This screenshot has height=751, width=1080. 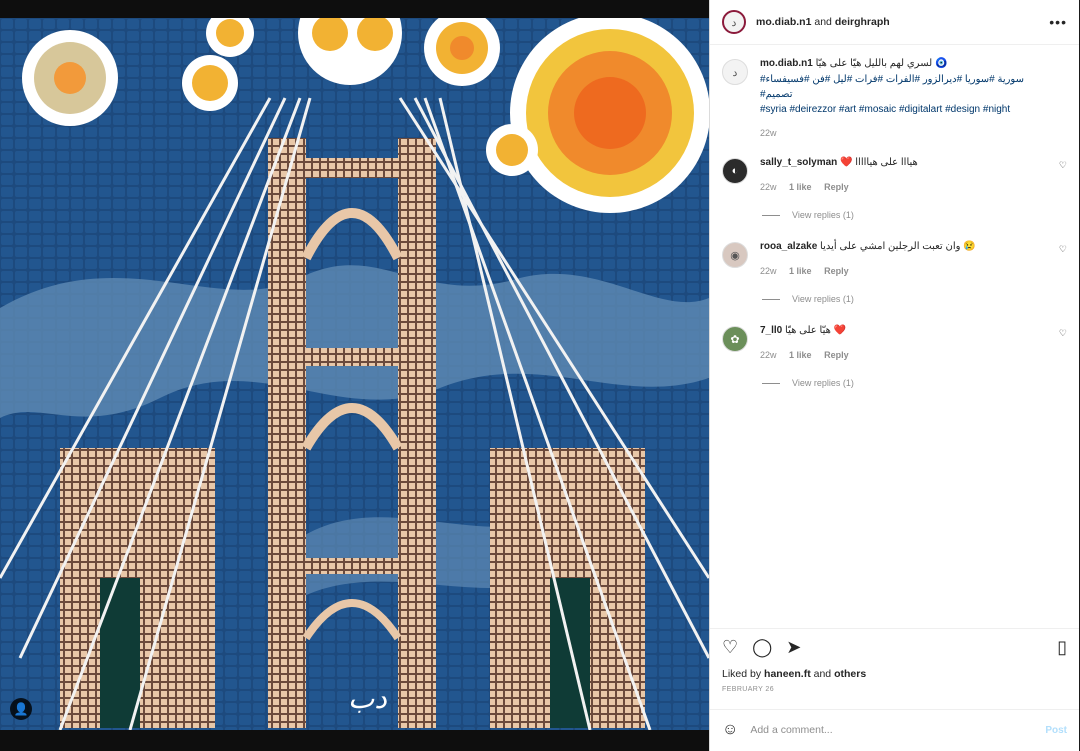 I want to click on comment-avatar: ✿, so click(x=735, y=339).